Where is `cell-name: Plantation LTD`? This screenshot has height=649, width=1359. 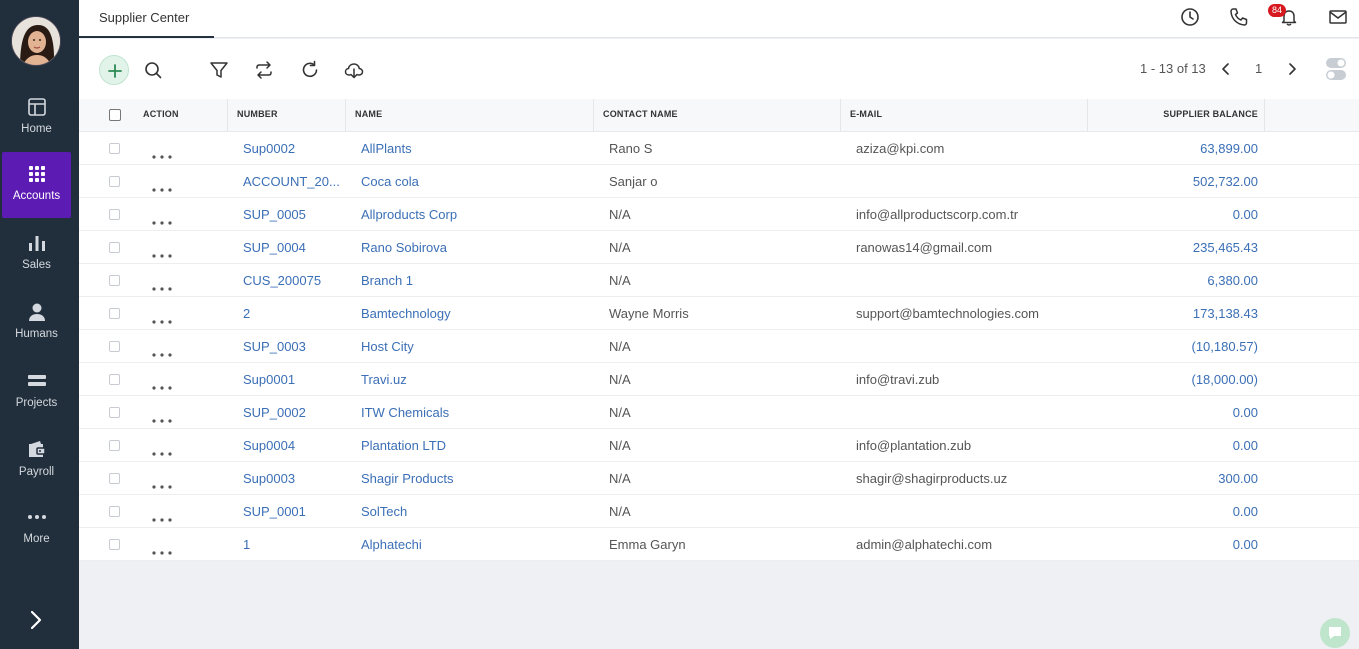 cell-name: Plantation LTD is located at coordinates (475, 445).